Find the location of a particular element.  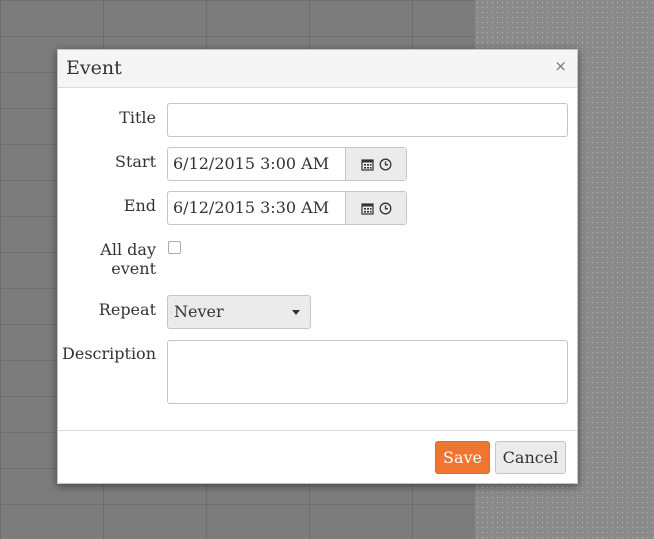

repeat-label: Repeat is located at coordinates (127, 309).